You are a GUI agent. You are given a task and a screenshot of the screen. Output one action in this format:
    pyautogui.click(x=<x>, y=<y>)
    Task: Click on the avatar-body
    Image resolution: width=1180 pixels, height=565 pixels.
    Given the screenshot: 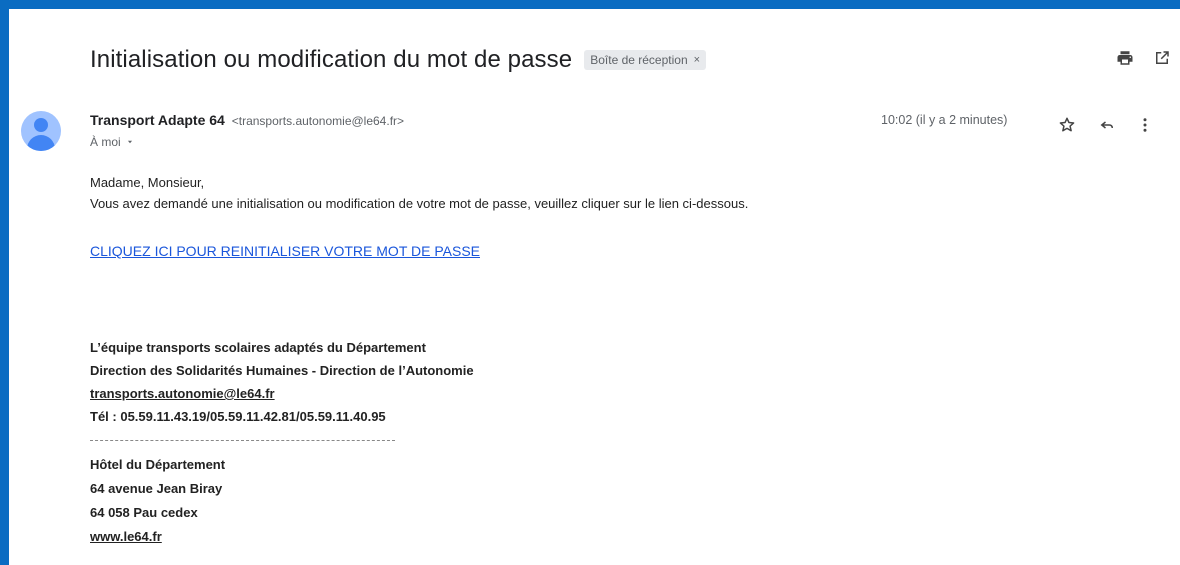 What is the action you would take?
    pyautogui.click(x=41, y=143)
    